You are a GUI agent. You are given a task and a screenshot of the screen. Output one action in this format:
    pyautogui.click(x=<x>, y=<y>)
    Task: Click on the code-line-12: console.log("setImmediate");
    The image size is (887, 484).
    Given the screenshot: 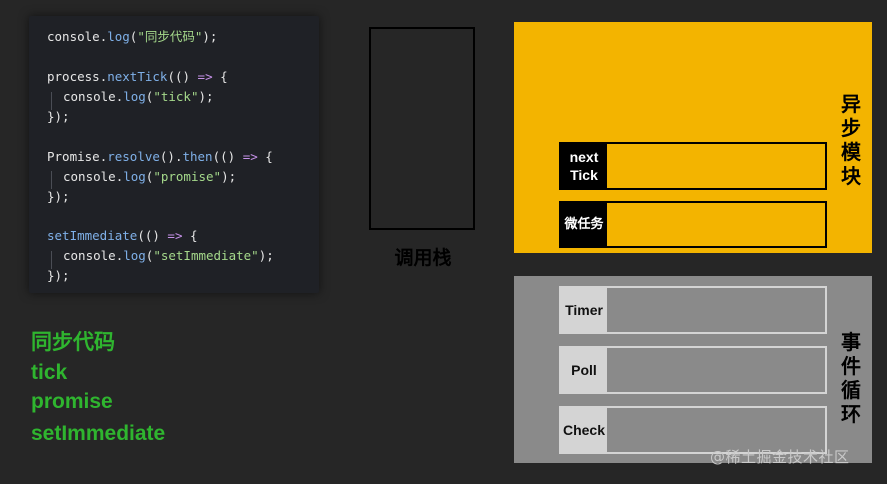 What is the action you would take?
    pyautogui.click(x=168, y=255)
    